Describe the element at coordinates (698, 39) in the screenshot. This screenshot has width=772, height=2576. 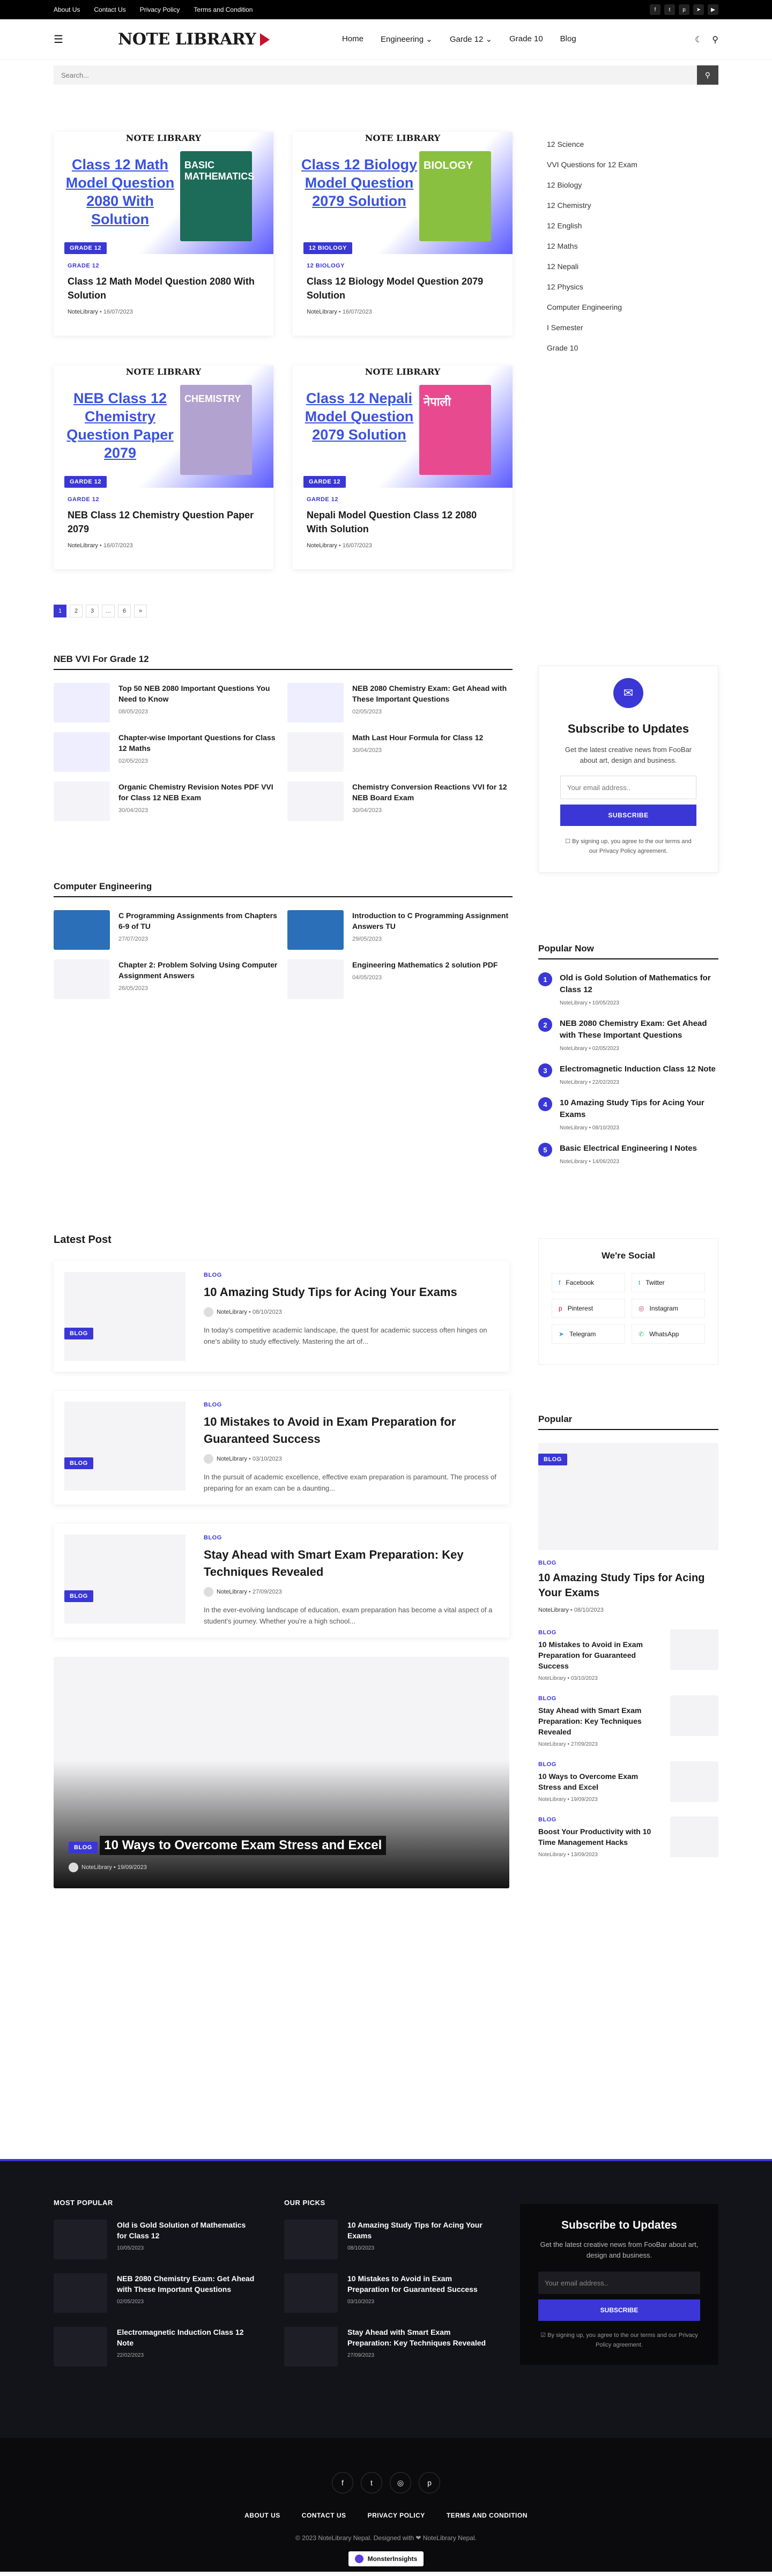
I see `dark-mode-icon: ☾` at that location.